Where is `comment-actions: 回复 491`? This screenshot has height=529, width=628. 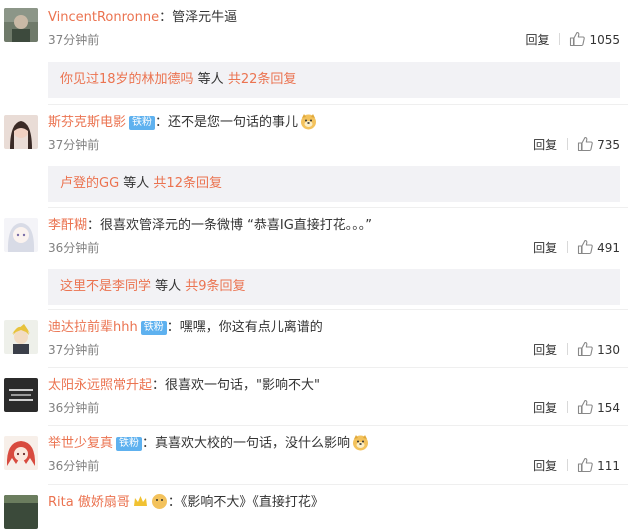
comment-actions: 回复 491 is located at coordinates (576, 248).